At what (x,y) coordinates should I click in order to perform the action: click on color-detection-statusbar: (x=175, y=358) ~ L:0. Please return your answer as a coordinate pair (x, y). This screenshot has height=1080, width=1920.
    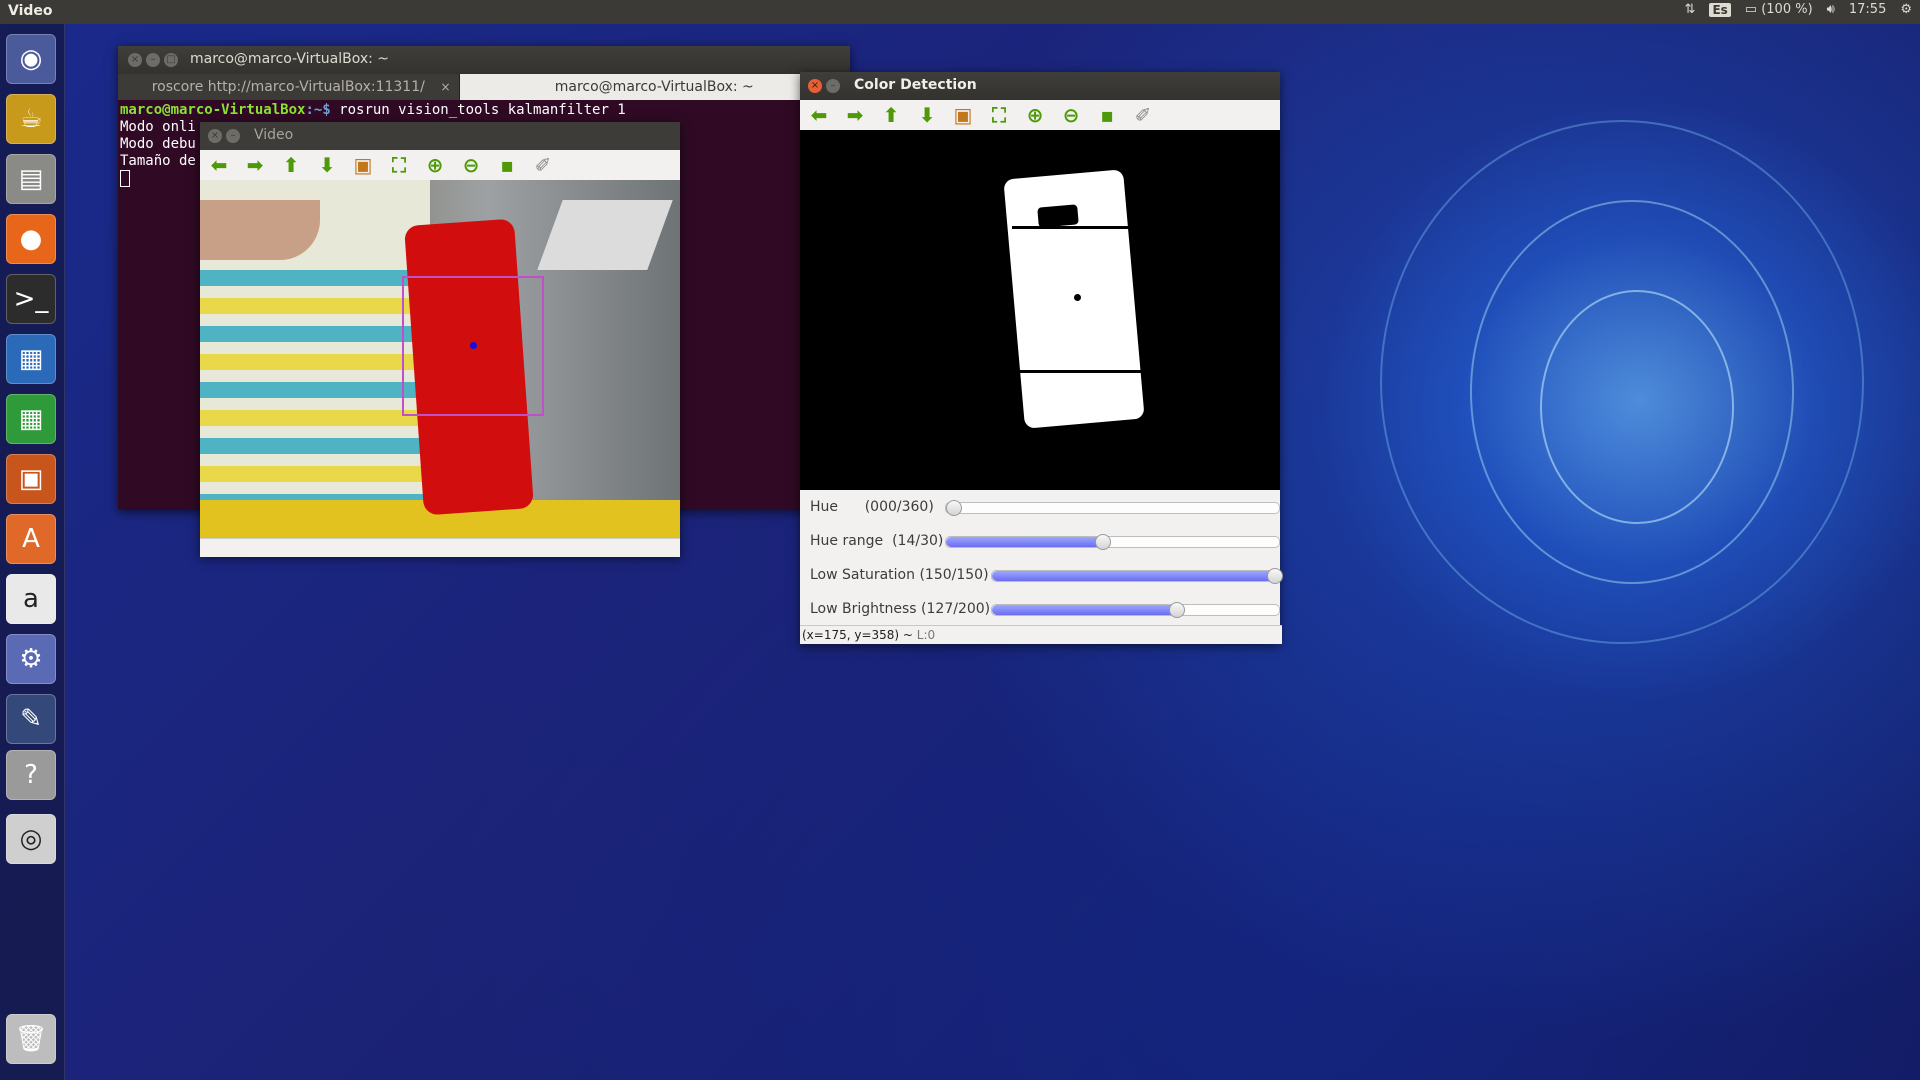
    Looking at the image, I should click on (1041, 634).